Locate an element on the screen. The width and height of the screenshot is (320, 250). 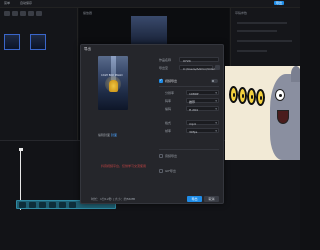
resolution-select: 1080P is located at coordinates (202, 93).